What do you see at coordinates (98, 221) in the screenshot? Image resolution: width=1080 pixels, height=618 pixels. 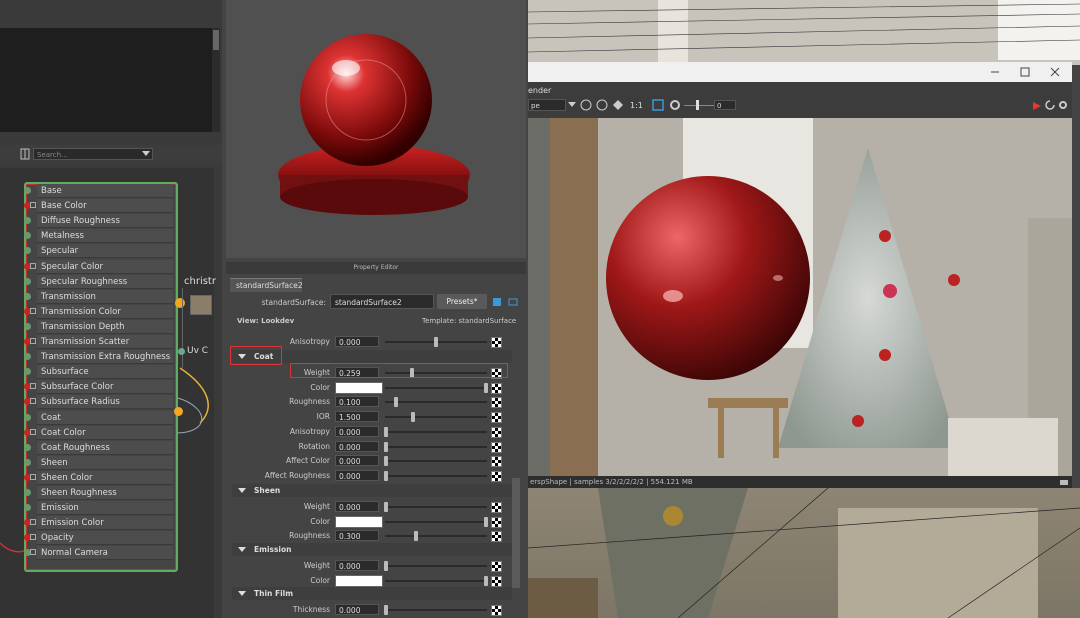 I see `node-attribute-row: Diffuse Roughness` at bounding box center [98, 221].